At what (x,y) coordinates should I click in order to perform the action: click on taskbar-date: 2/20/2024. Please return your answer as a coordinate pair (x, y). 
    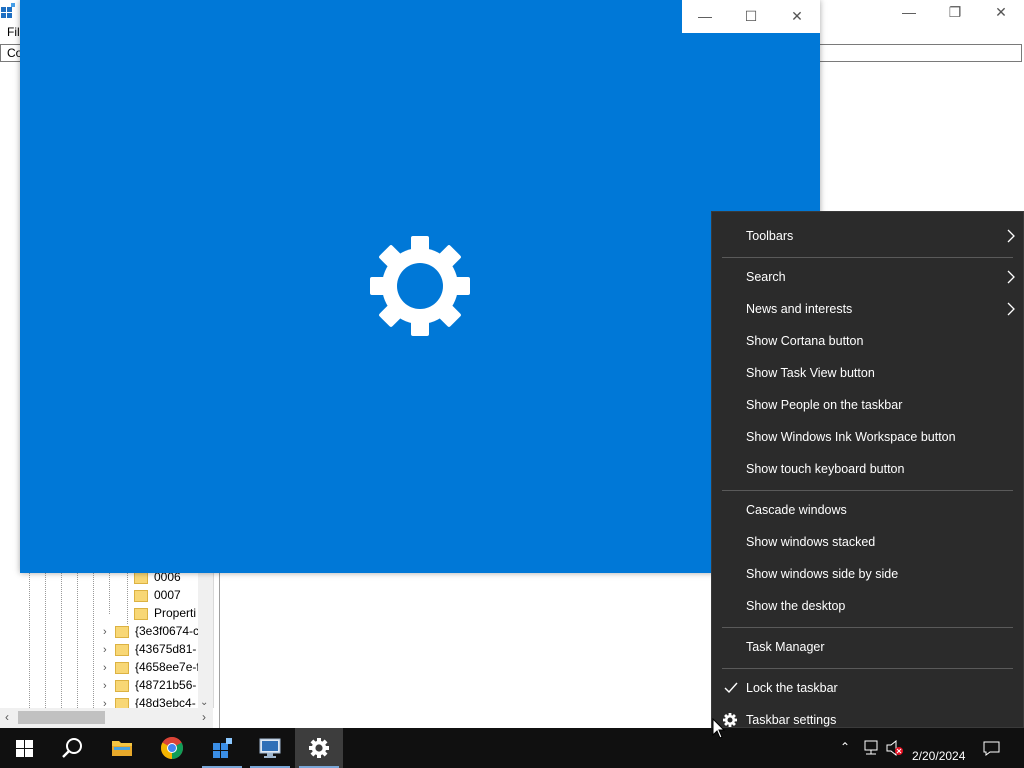
    Looking at the image, I should click on (938, 756).